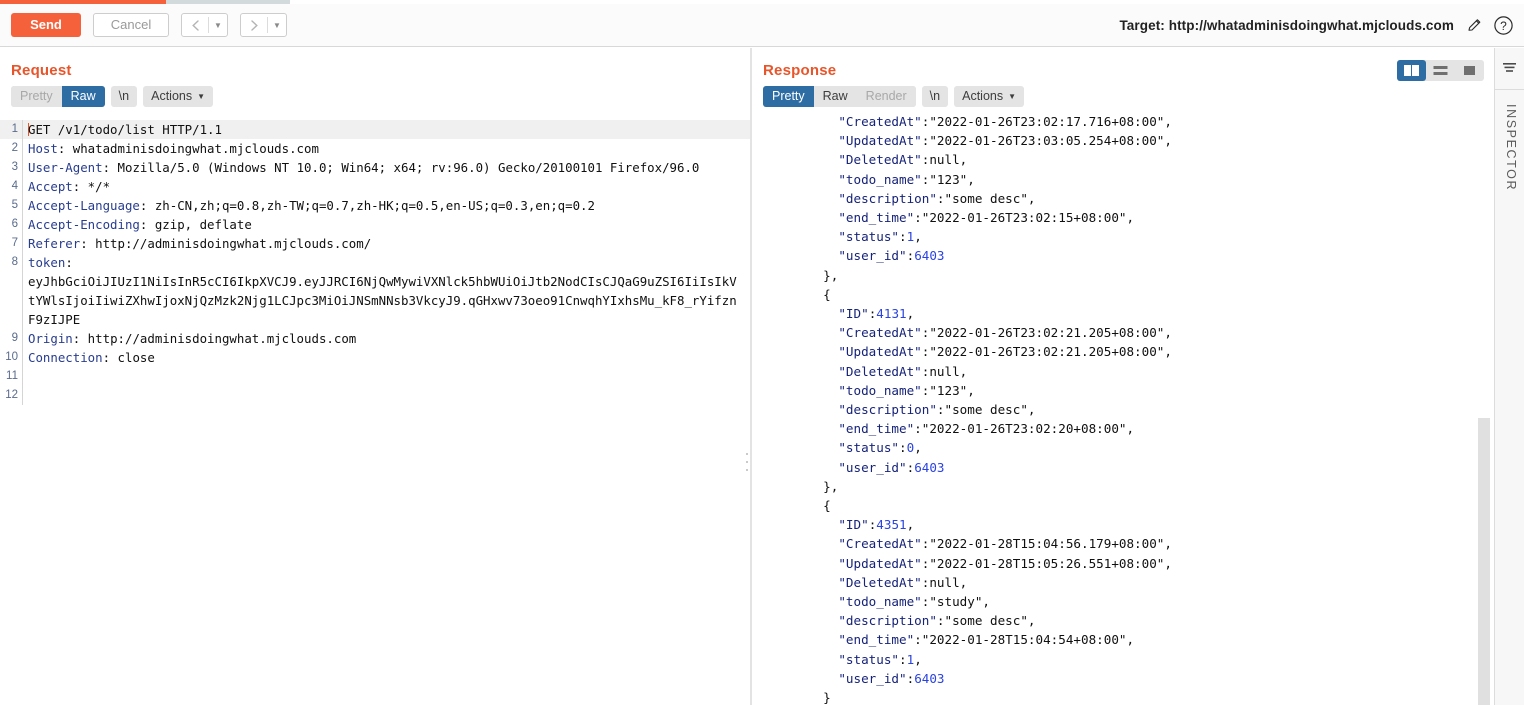 This screenshot has height=705, width=1524. Describe the element at coordinates (124, 96) in the screenshot. I see `request-newline-toggle: \n` at that location.